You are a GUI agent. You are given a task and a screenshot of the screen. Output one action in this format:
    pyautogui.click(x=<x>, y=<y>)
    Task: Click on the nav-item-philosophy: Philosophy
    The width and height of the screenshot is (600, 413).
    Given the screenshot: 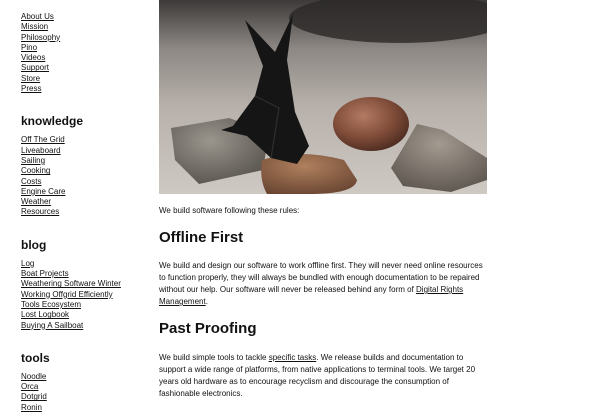 What is the action you would take?
    pyautogui.click(x=83, y=38)
    